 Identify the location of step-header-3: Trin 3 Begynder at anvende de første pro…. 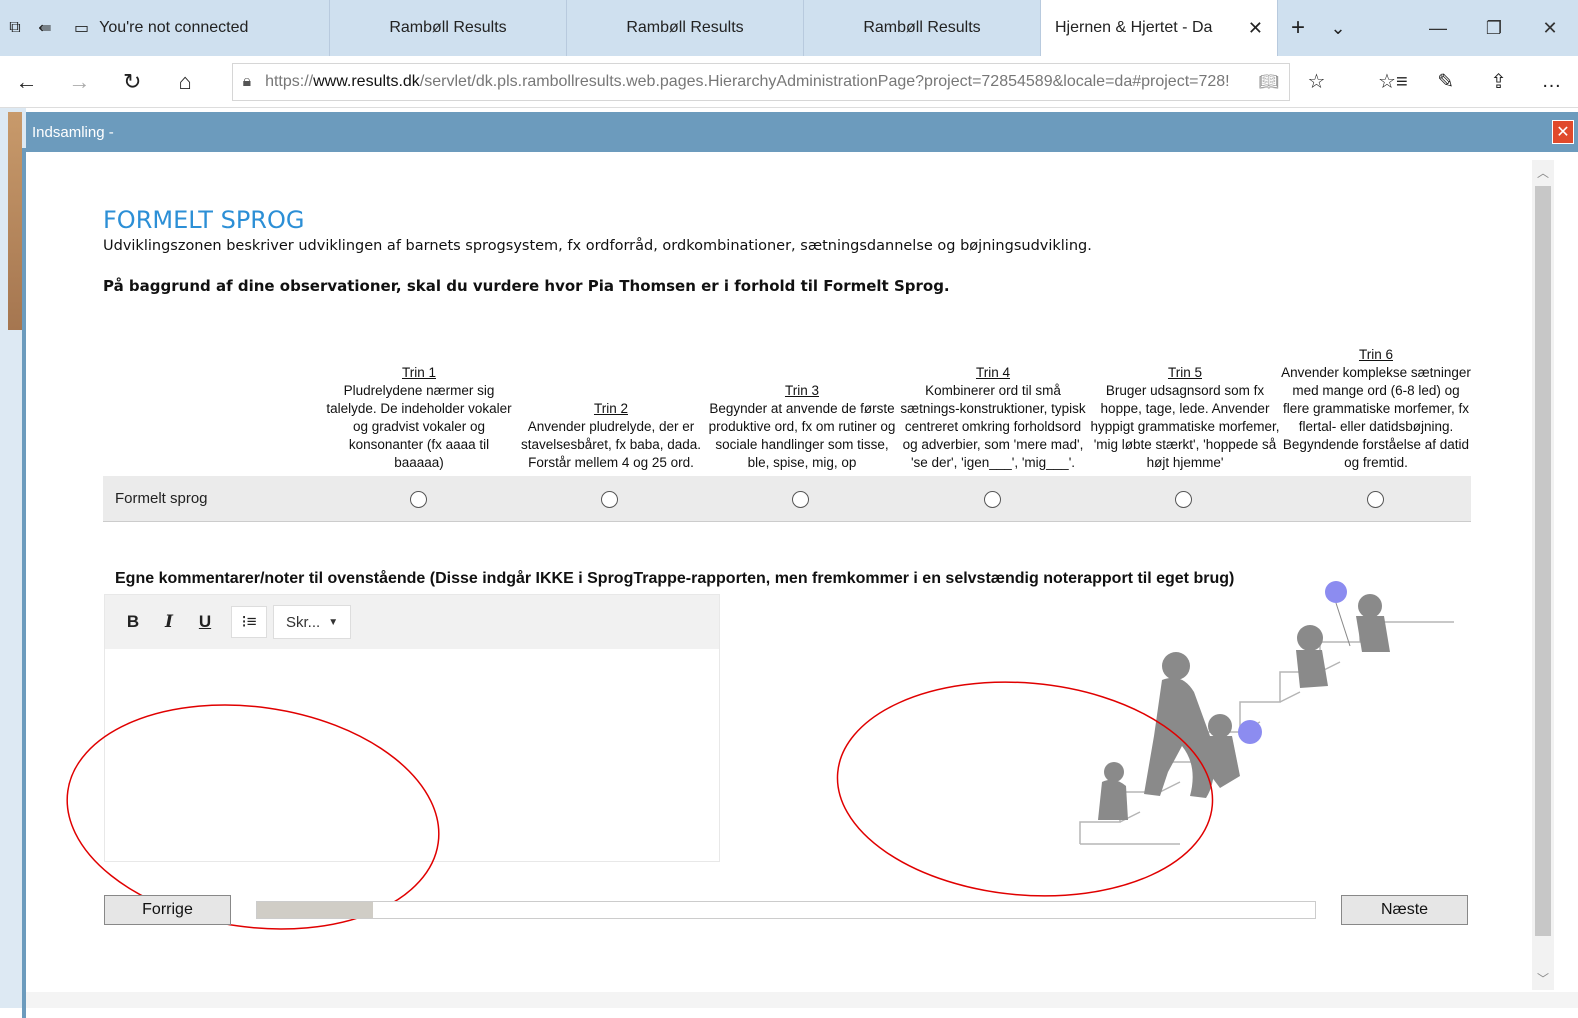
(802, 427).